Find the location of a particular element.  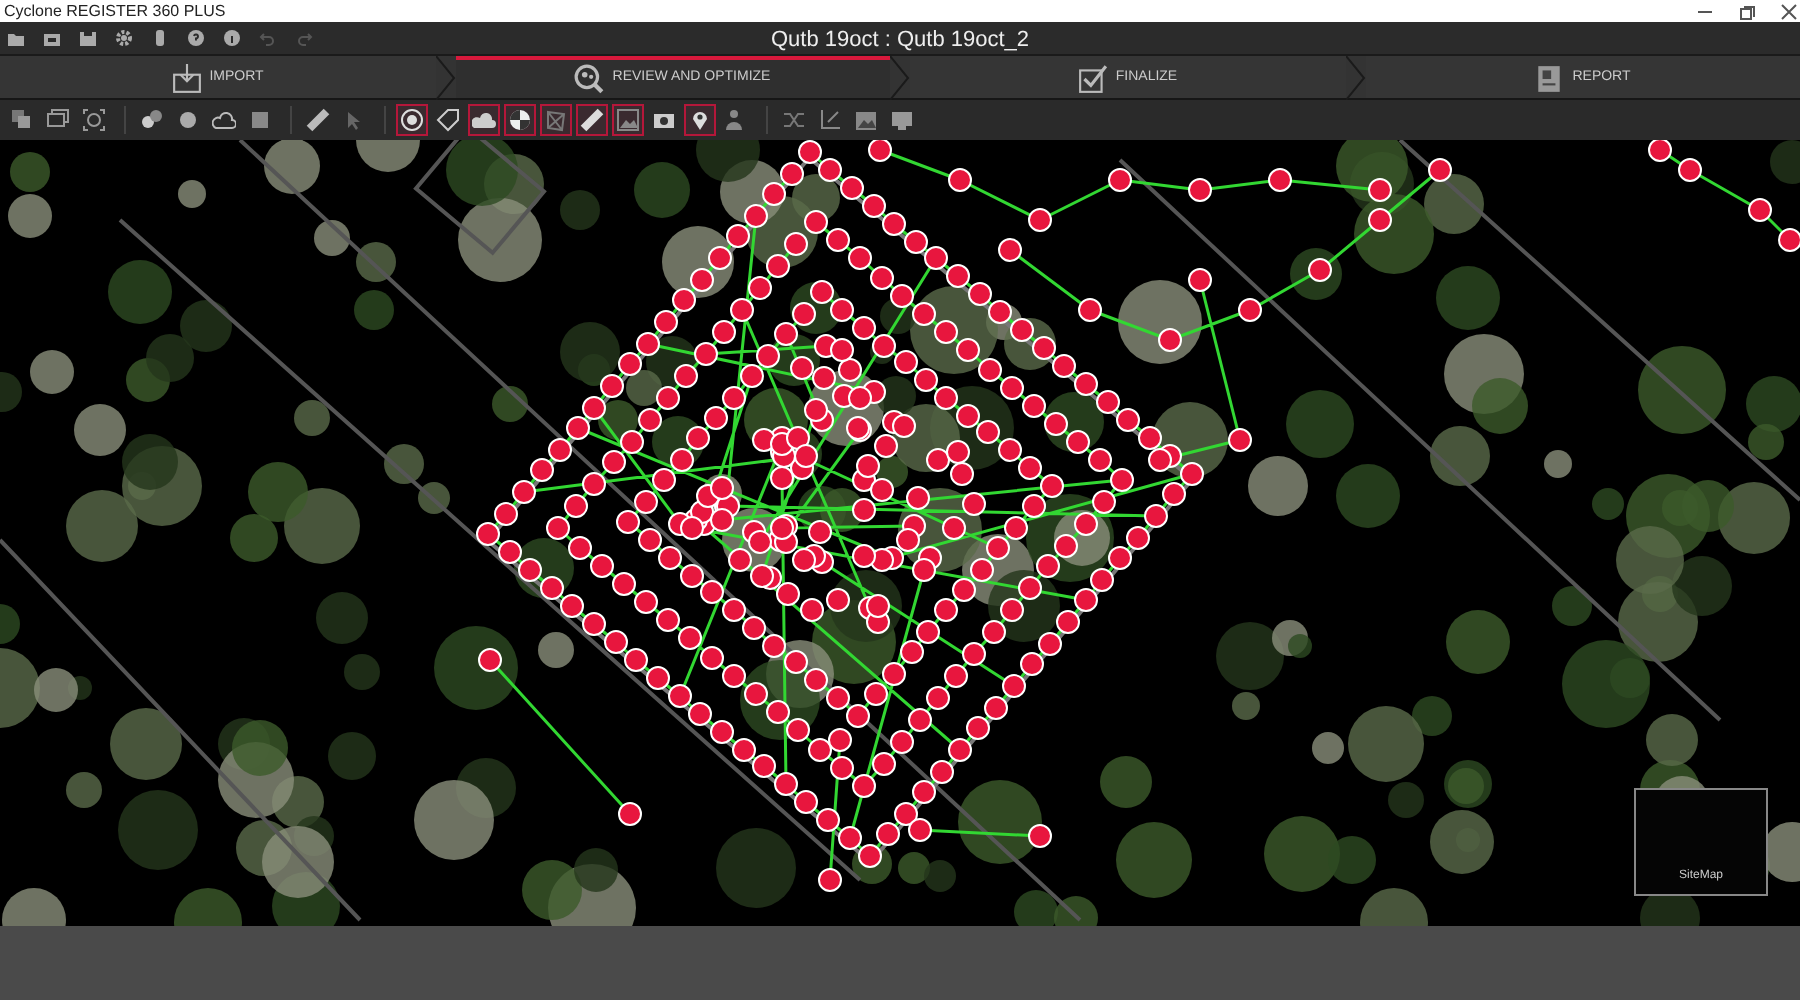

cloud-tool-button is located at coordinates (484, 120).